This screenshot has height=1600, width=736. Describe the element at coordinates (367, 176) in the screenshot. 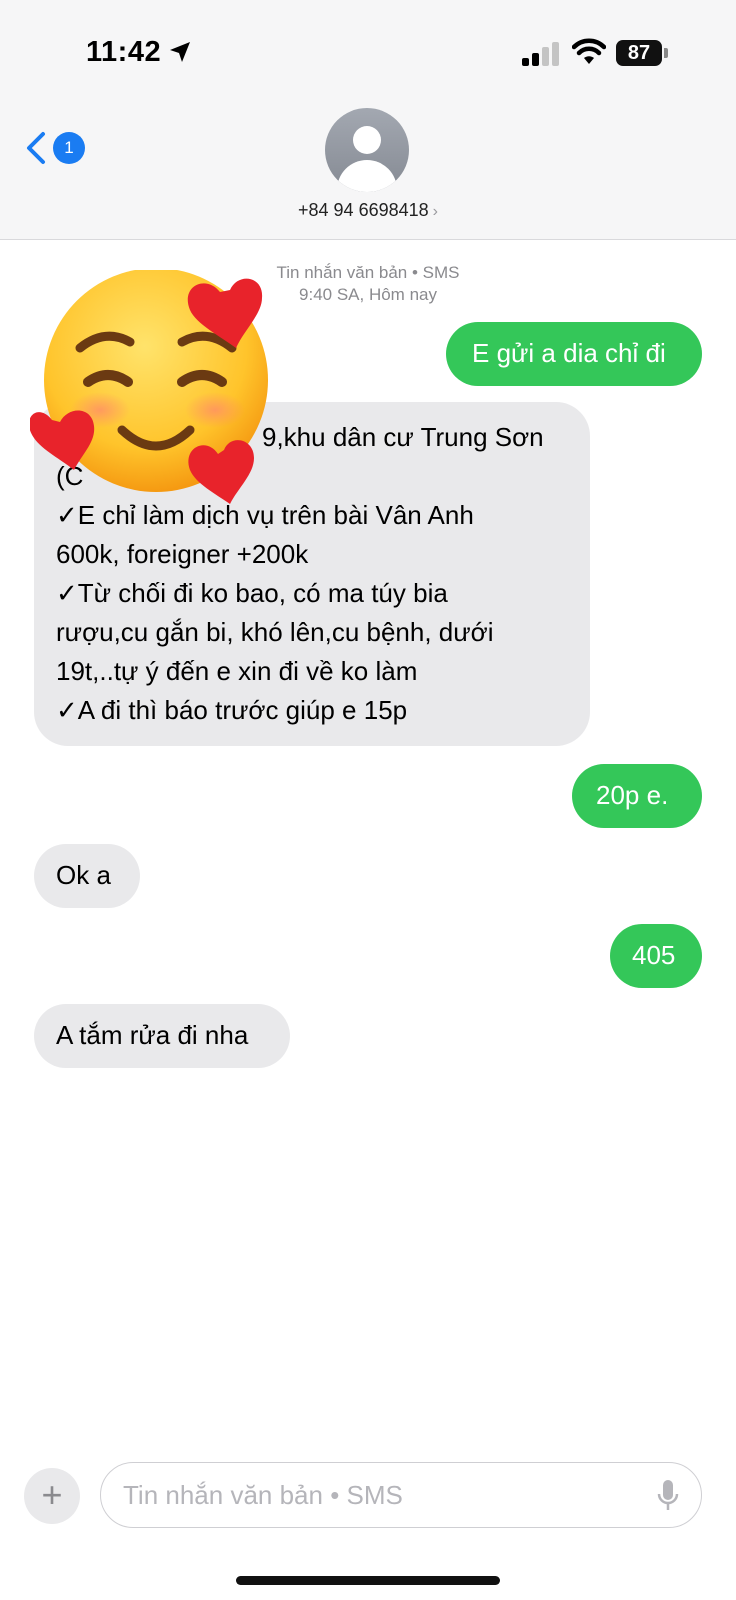

I see `person-silhouette-body` at that location.